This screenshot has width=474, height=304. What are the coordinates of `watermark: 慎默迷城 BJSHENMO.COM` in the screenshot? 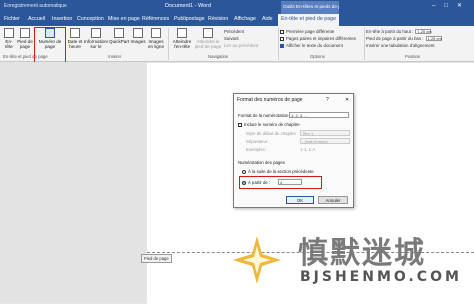 It's located at (347, 262).